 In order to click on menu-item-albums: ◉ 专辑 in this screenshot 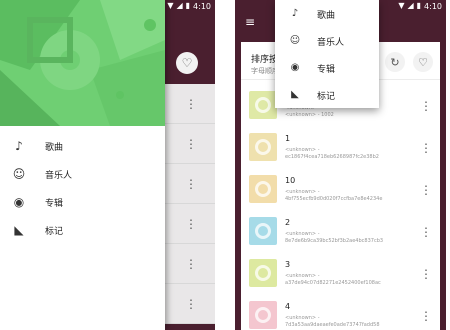, I will do `click(327, 67)`.